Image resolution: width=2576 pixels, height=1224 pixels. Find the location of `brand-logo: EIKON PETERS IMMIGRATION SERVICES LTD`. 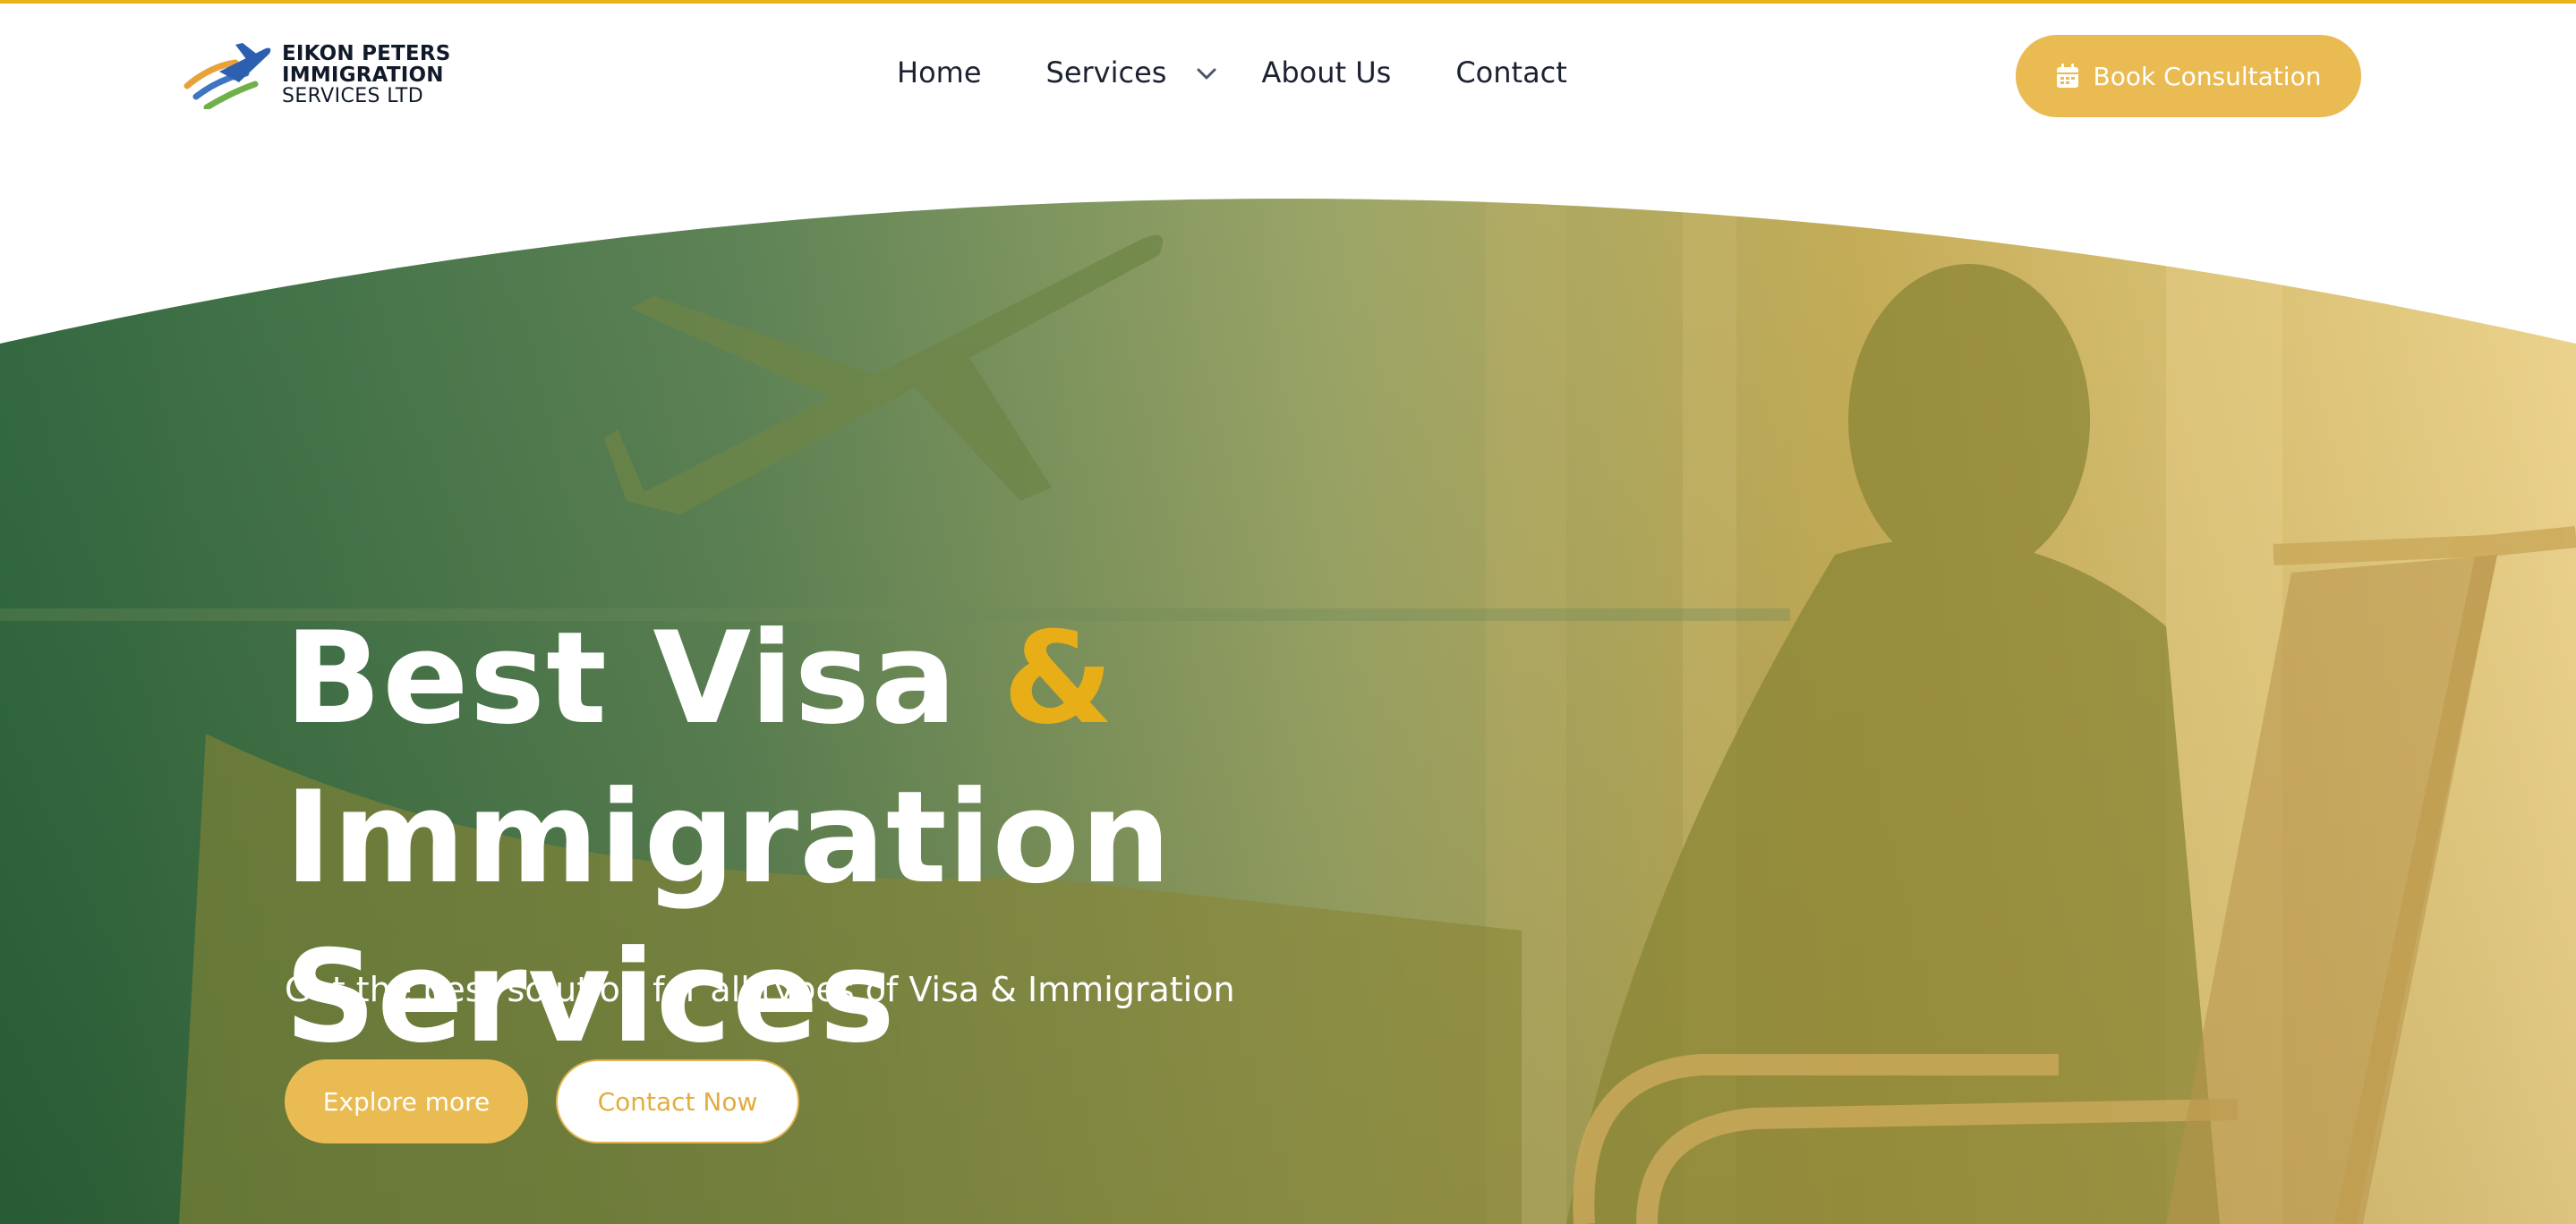

brand-logo: EIKON PETERS IMMIGRATION SERVICES LTD is located at coordinates (317, 75).